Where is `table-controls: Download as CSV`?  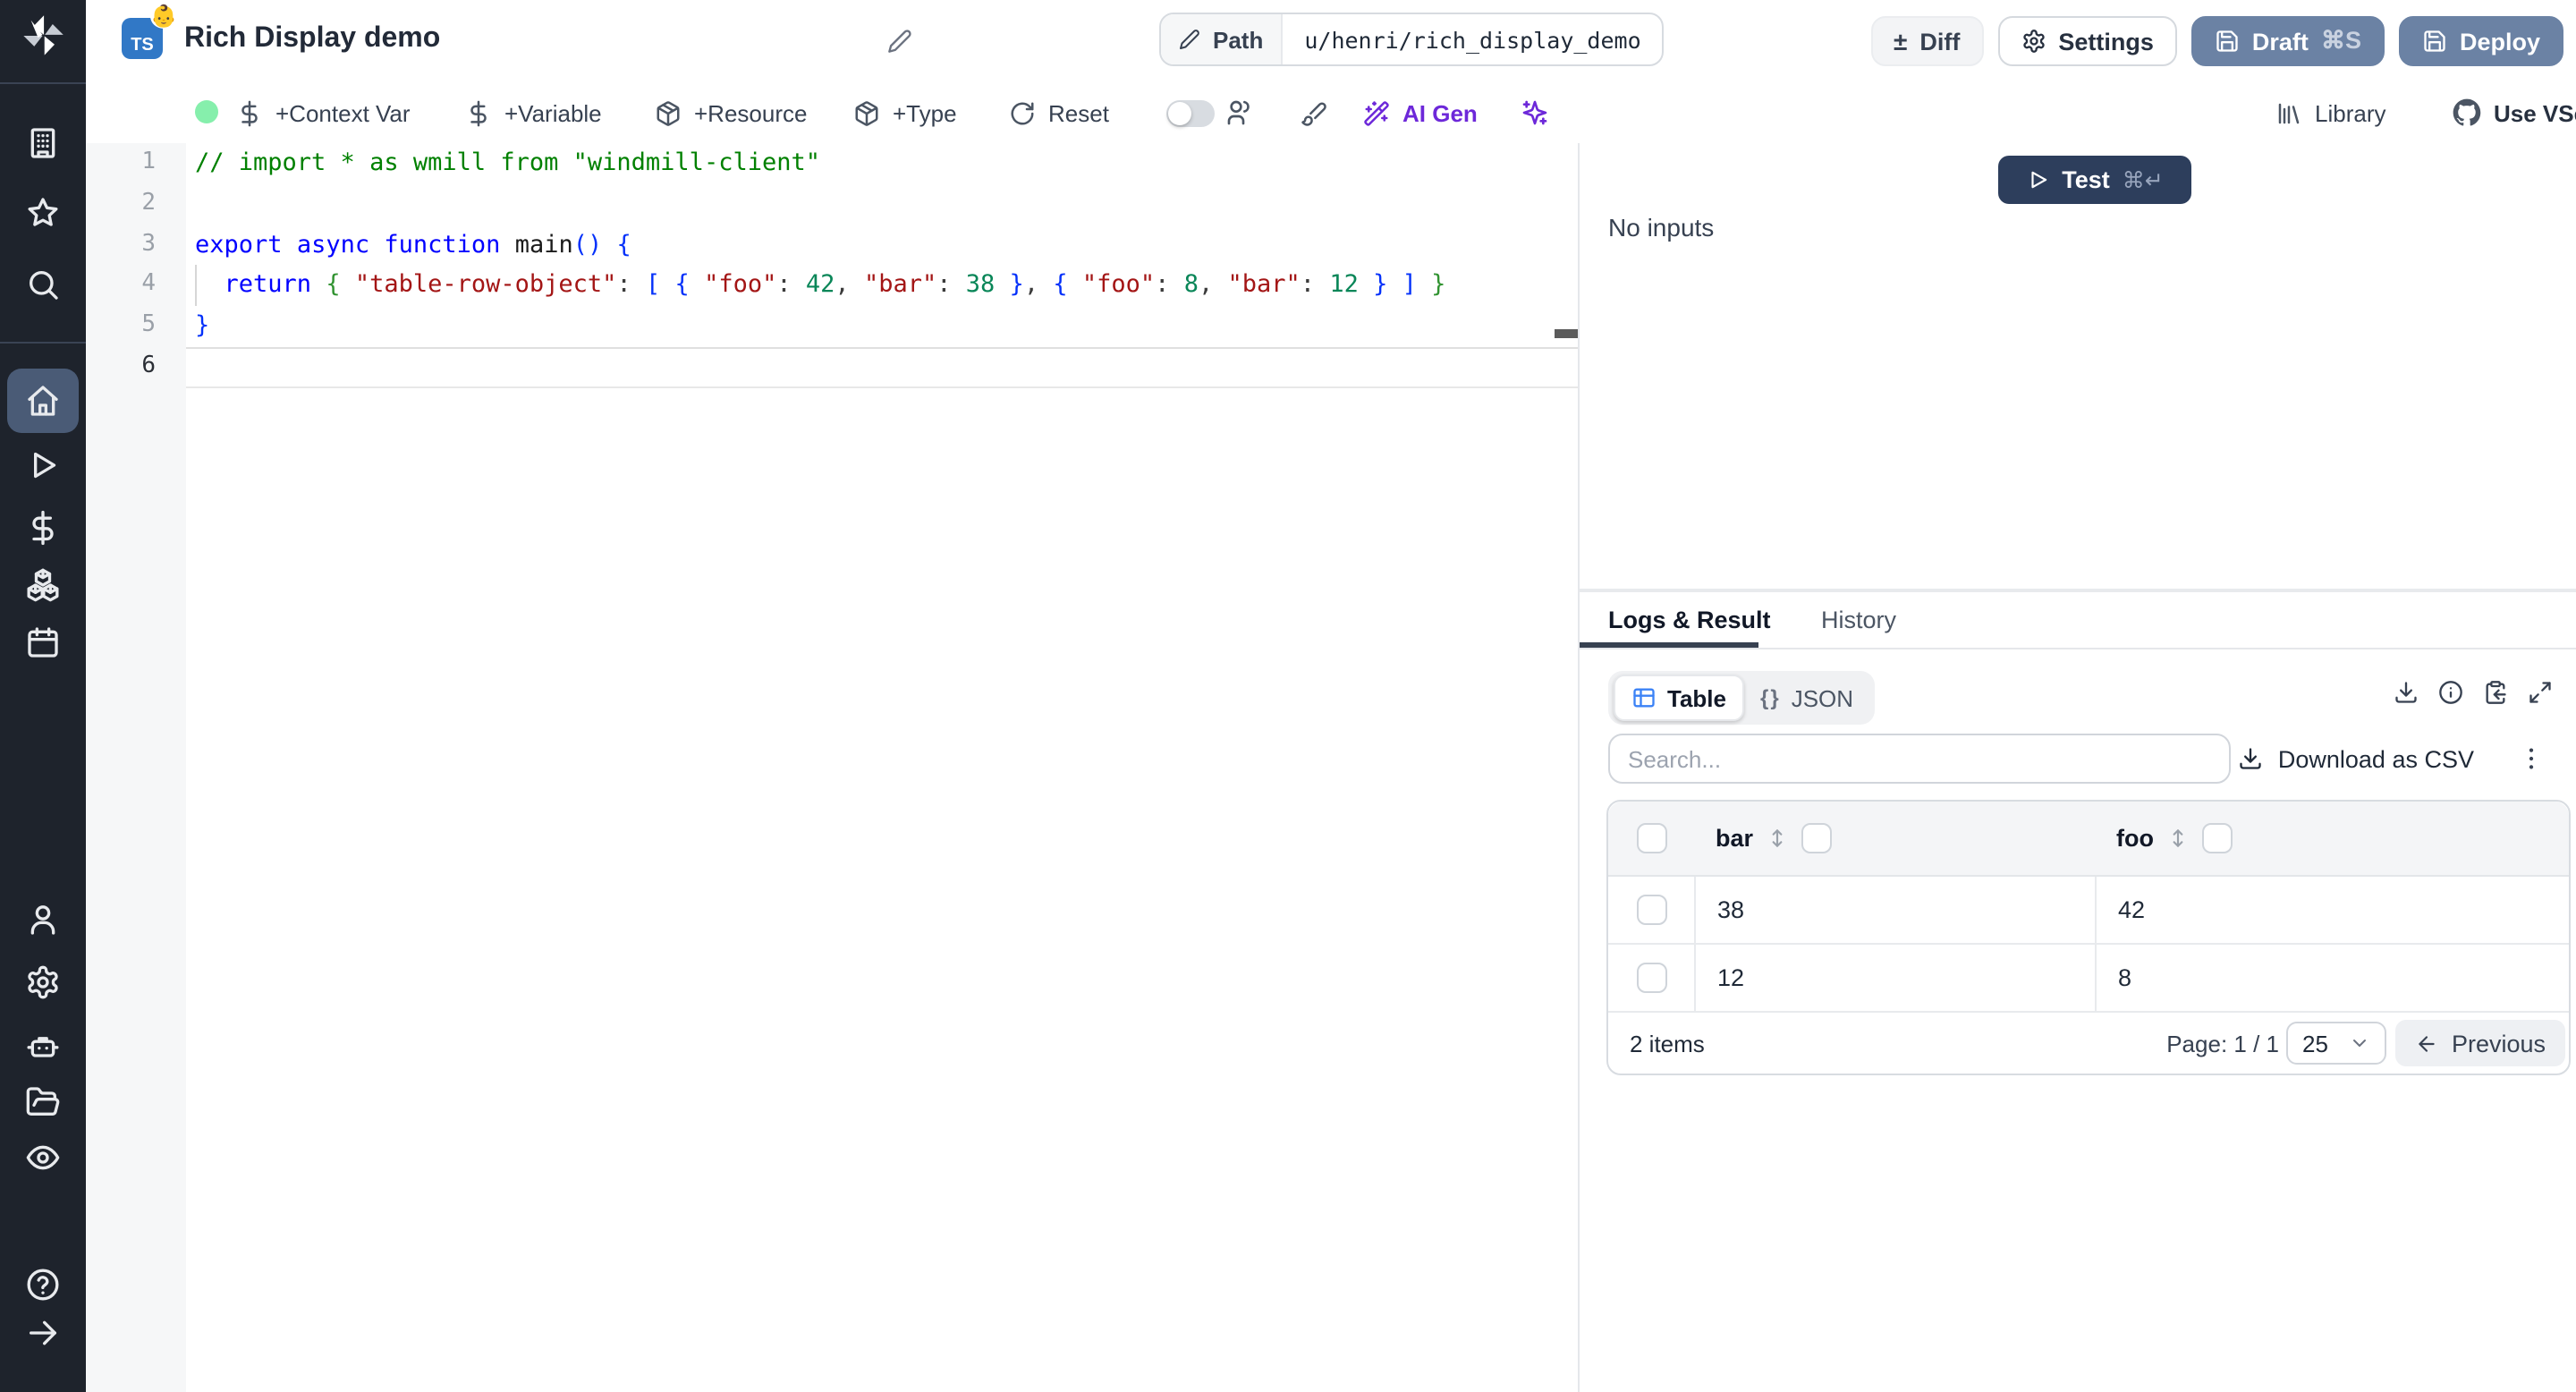 table-controls: Download as CSV is located at coordinates (2080, 759).